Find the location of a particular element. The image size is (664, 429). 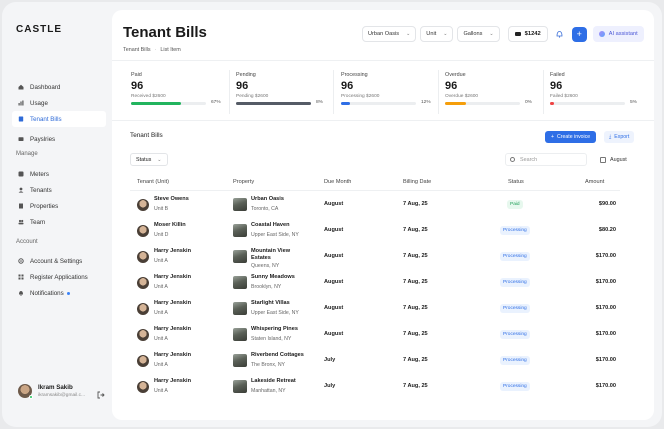

divider is located at coordinates (383, 120).